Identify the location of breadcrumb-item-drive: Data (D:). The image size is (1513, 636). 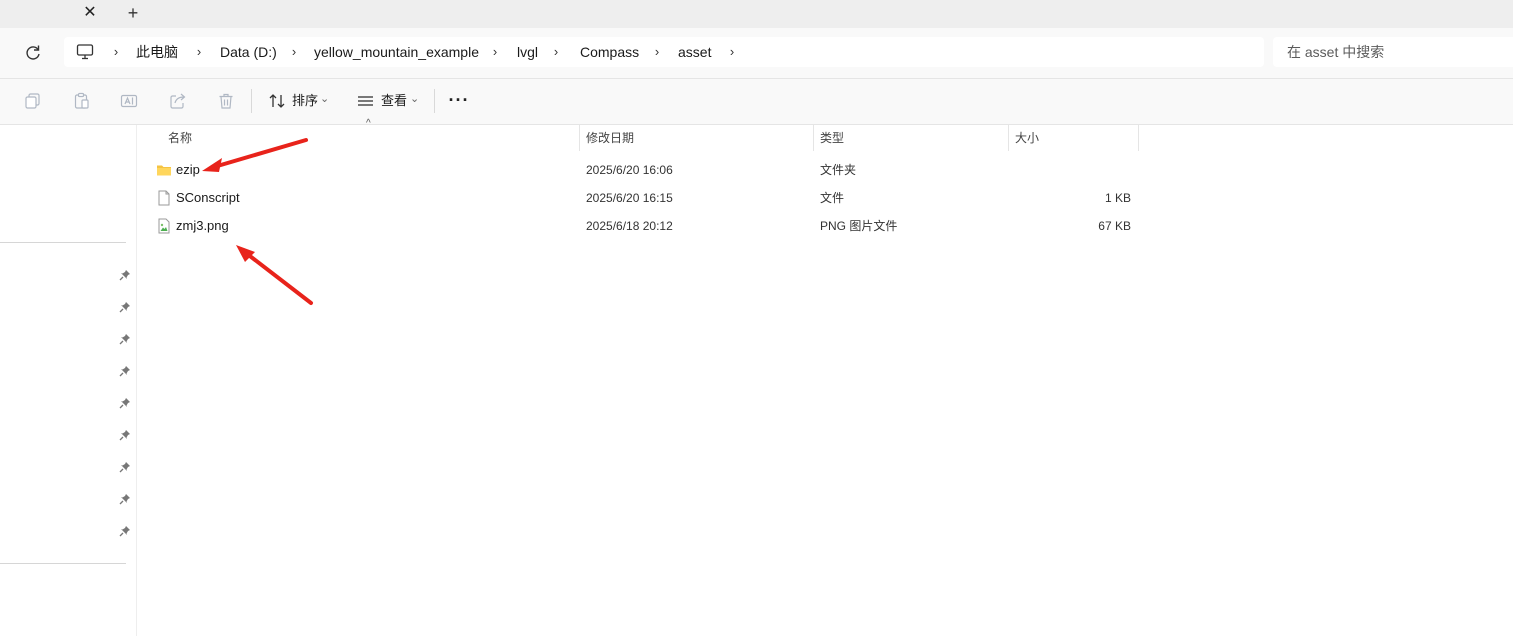
(248, 52).